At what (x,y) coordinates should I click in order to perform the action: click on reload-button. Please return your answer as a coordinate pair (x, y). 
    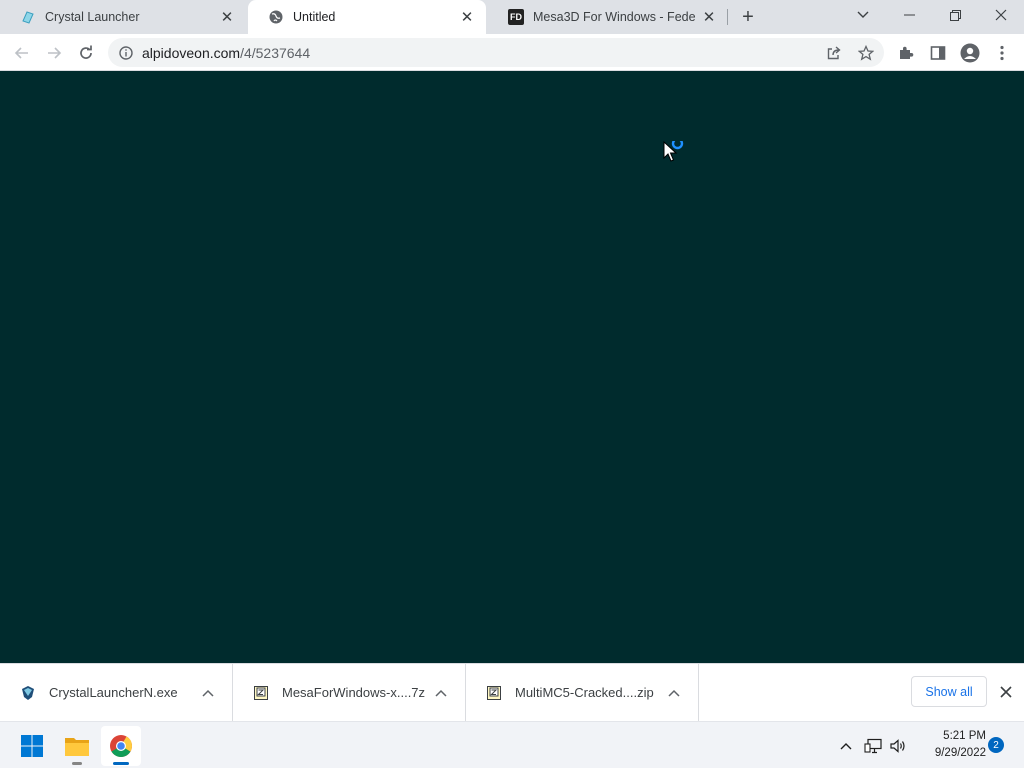
    Looking at the image, I should click on (86, 53).